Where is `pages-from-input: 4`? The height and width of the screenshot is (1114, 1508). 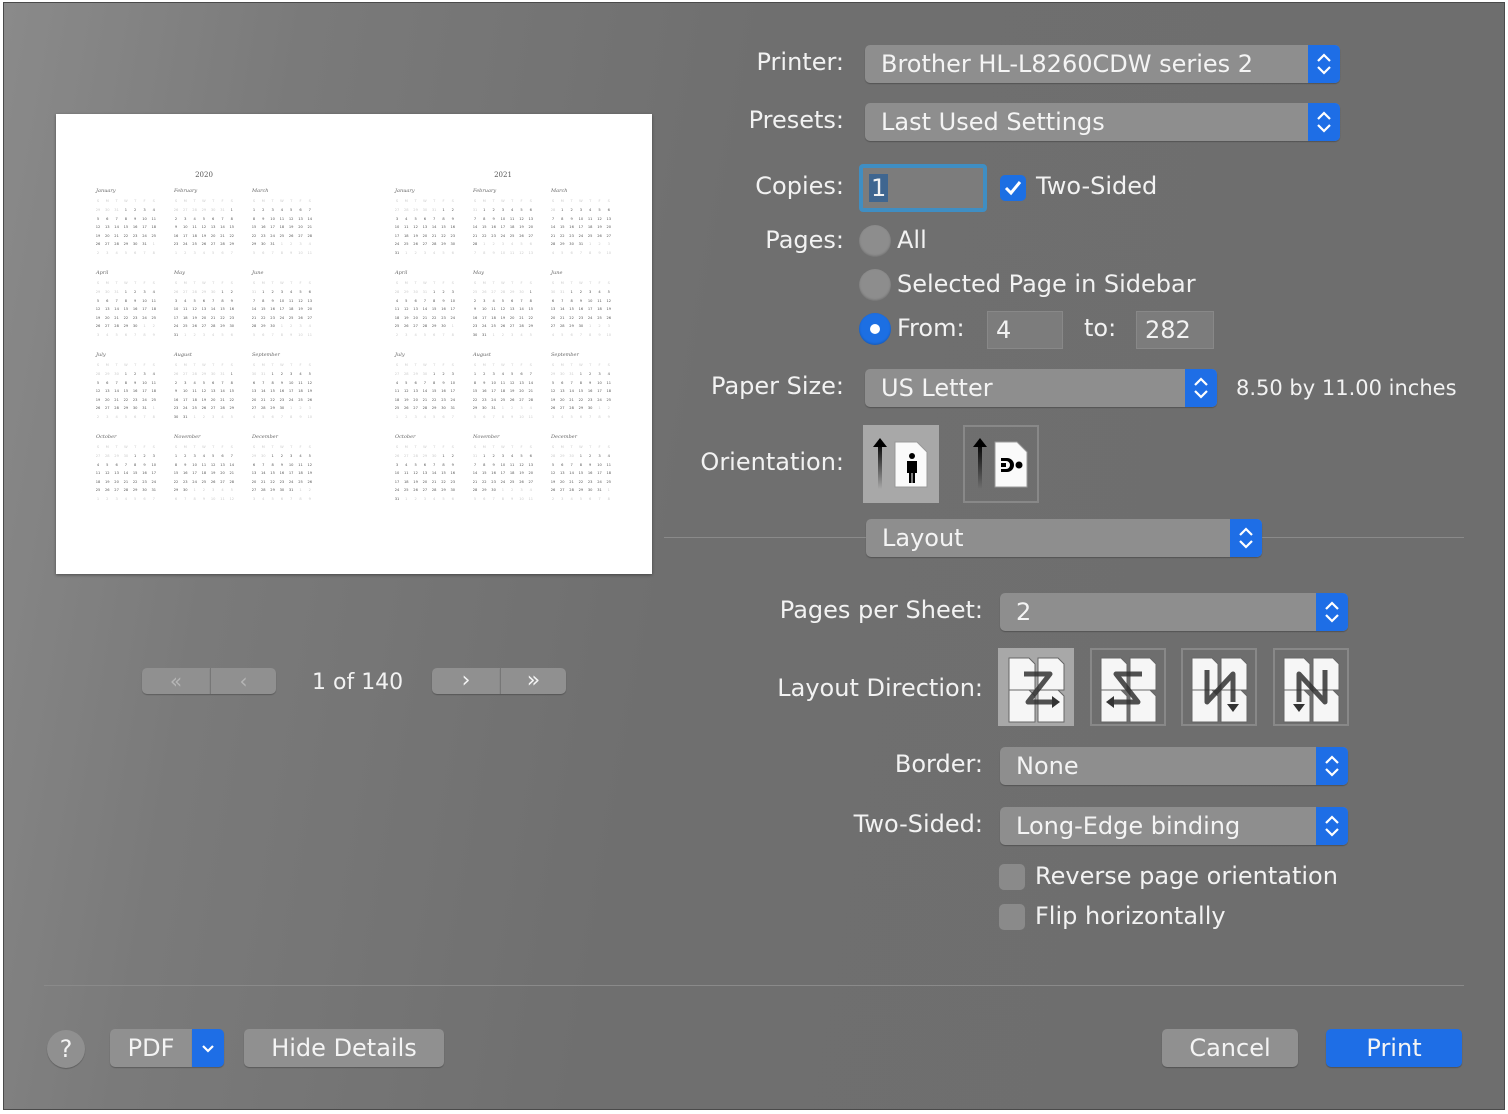 pages-from-input: 4 is located at coordinates (1025, 330).